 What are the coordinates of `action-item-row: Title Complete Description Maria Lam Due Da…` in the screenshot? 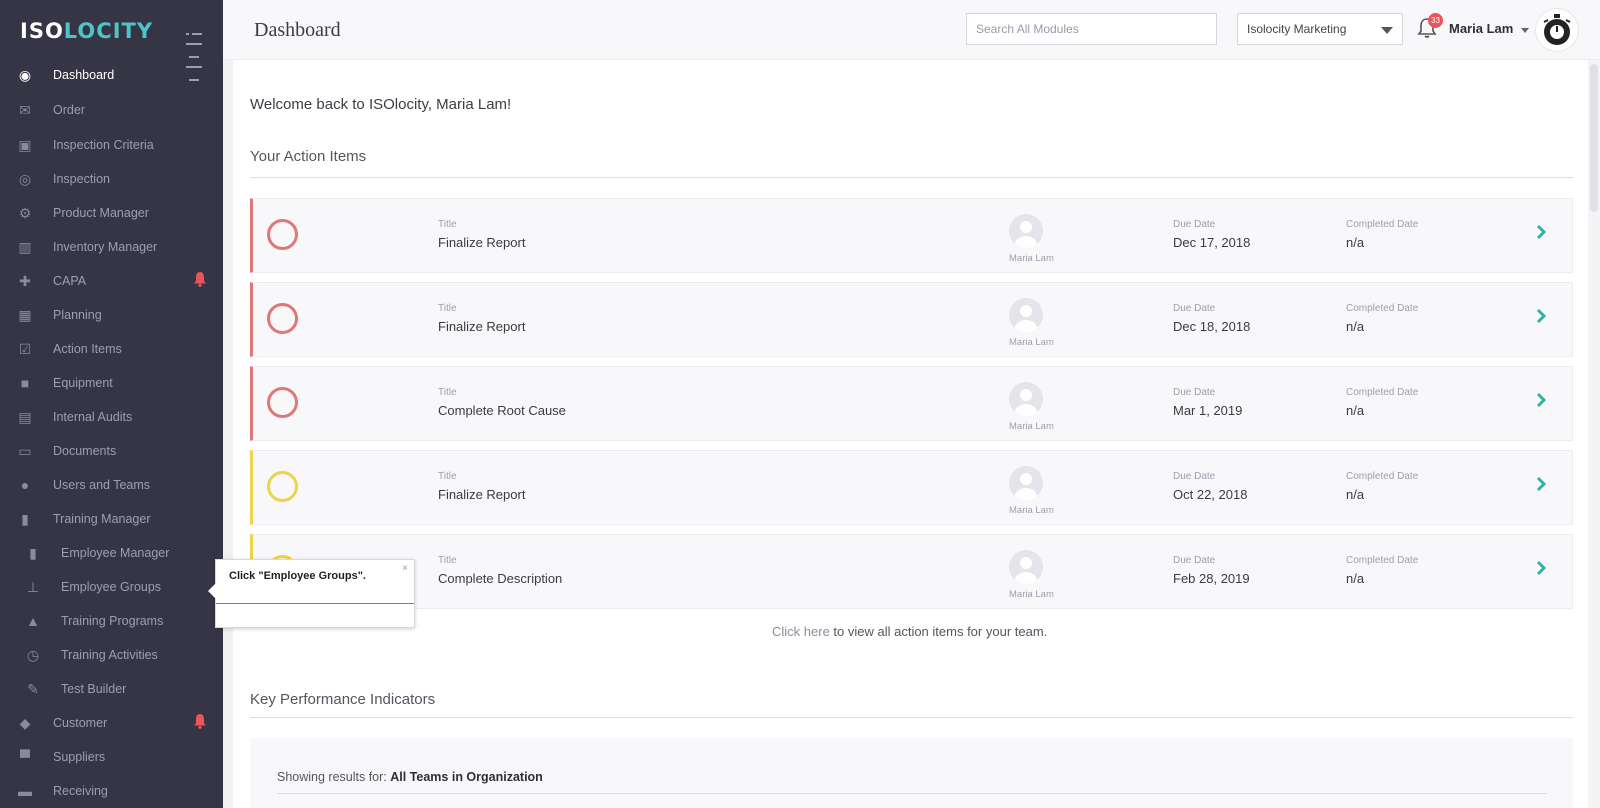 It's located at (911, 571).